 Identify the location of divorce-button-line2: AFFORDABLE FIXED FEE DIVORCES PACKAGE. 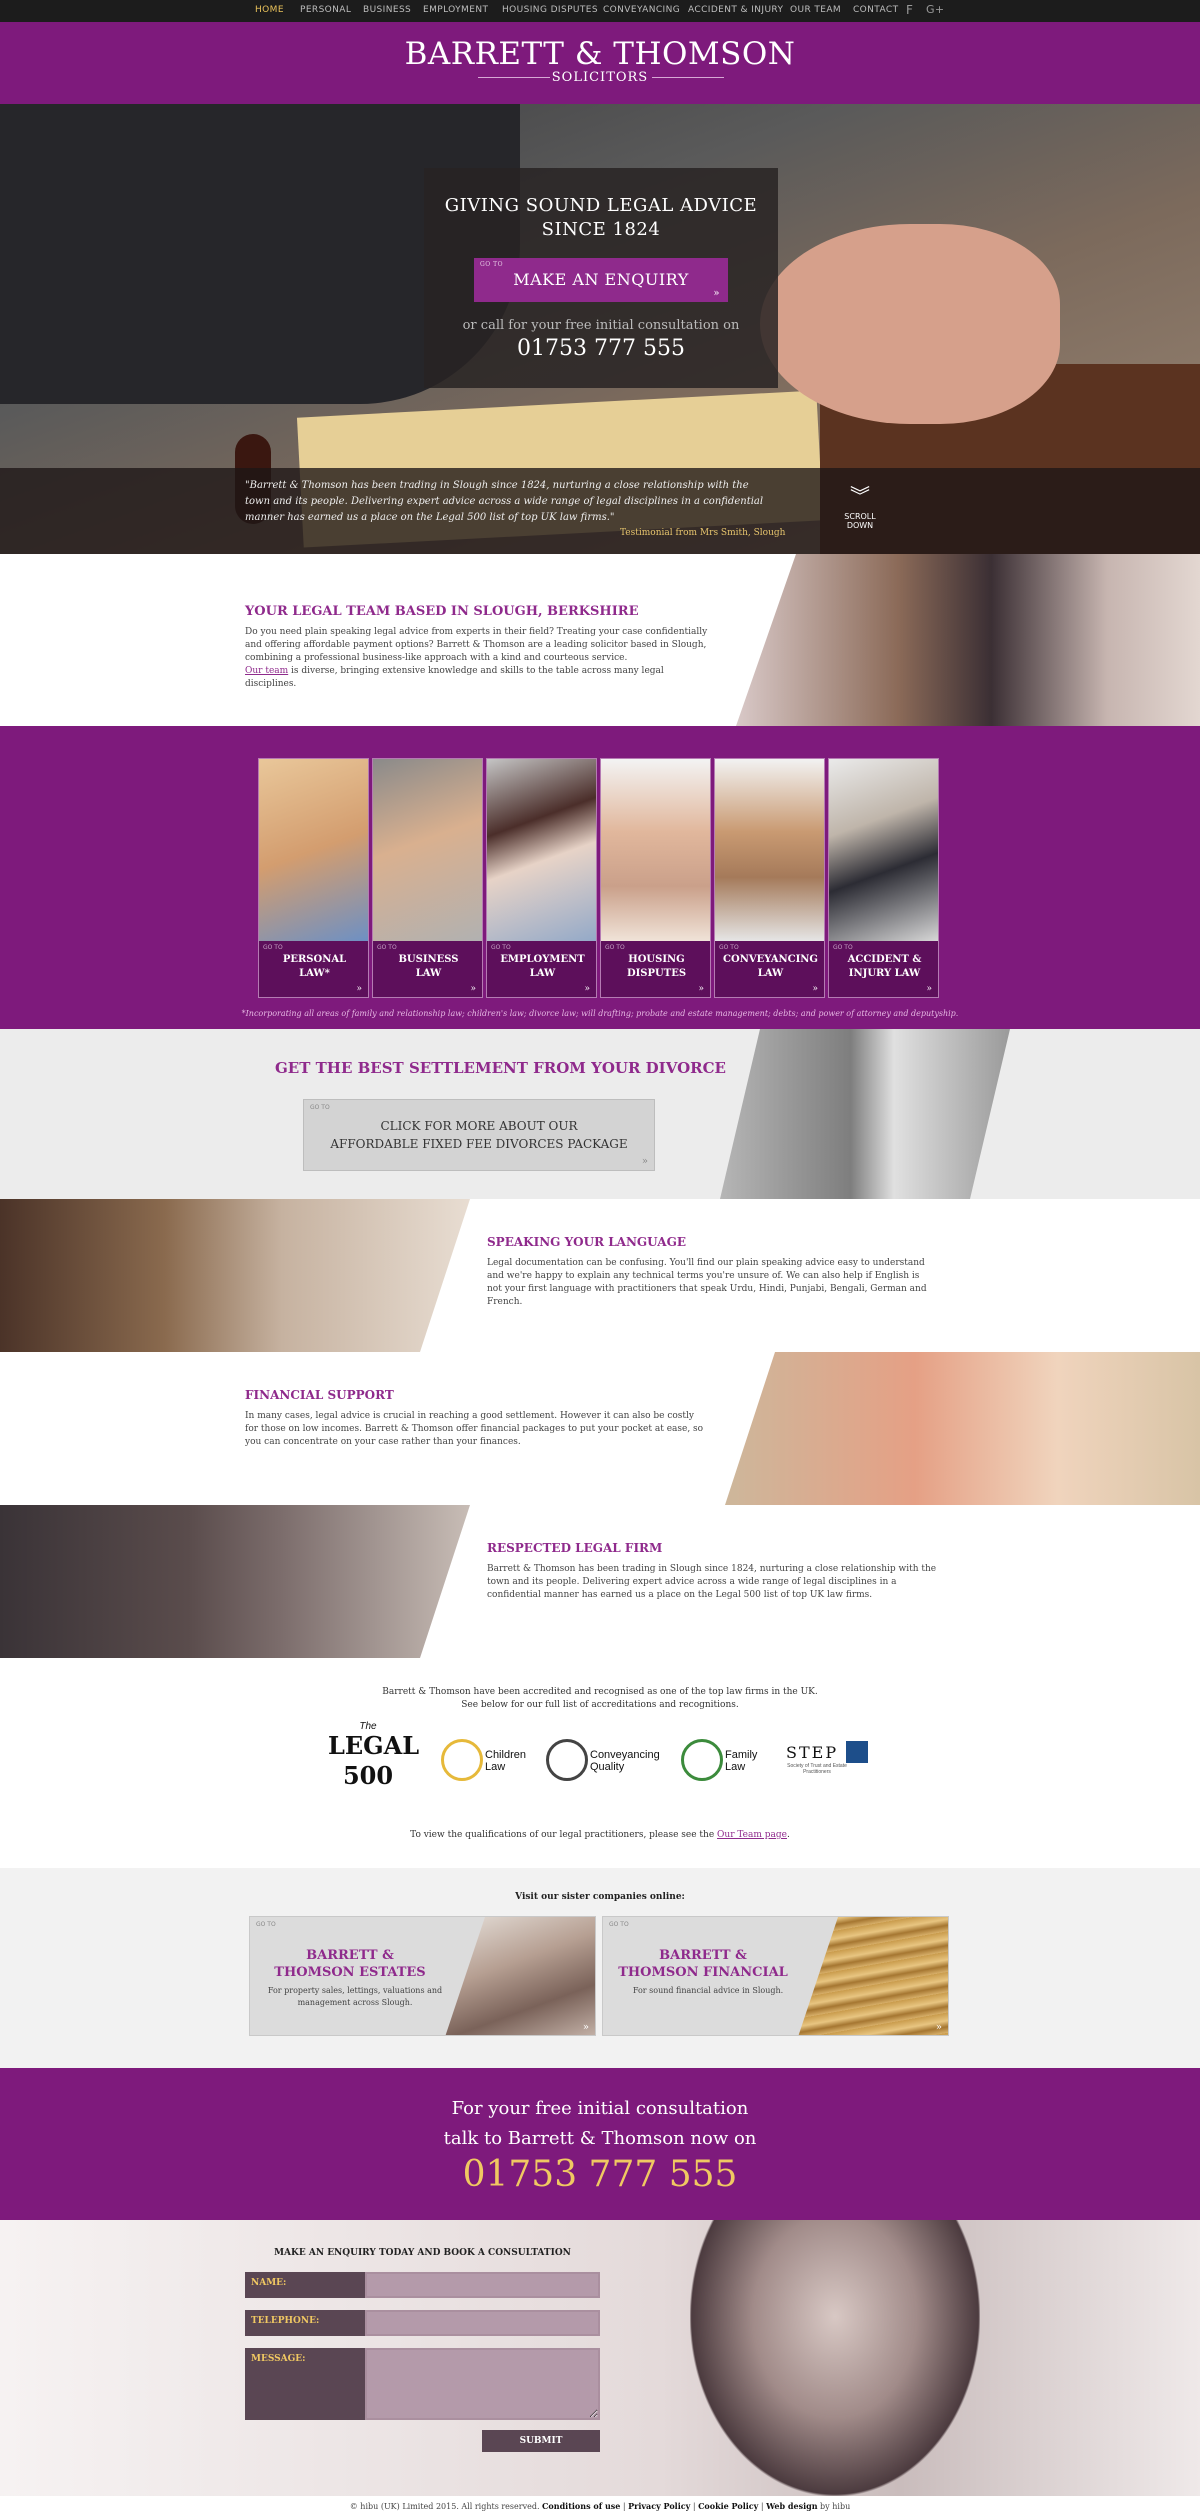
(479, 1144).